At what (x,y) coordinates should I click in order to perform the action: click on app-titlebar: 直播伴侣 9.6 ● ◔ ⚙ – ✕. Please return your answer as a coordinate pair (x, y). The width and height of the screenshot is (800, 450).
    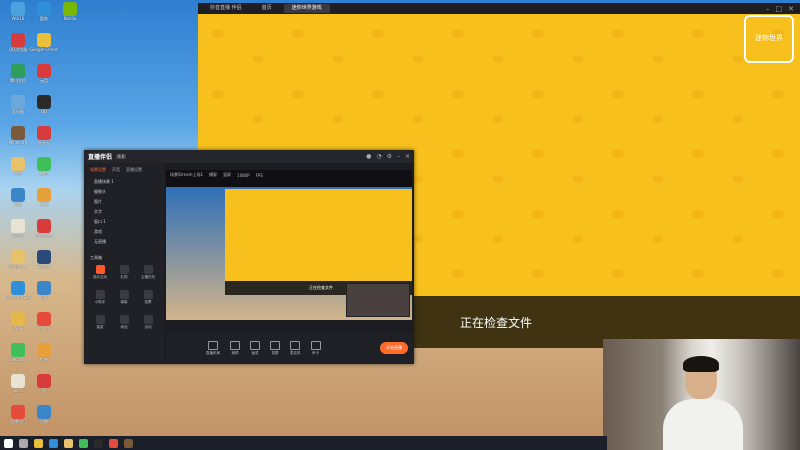
    Looking at the image, I should click on (249, 156).